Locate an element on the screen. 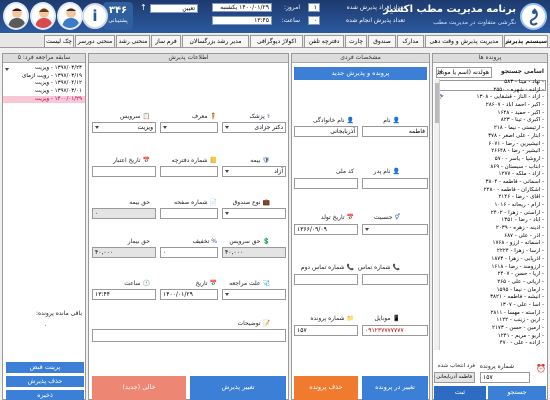 This screenshot has width=550, height=400. list-item: ۵۷۰ - آروشیا - یاسر - is located at coordinates (490, 160).